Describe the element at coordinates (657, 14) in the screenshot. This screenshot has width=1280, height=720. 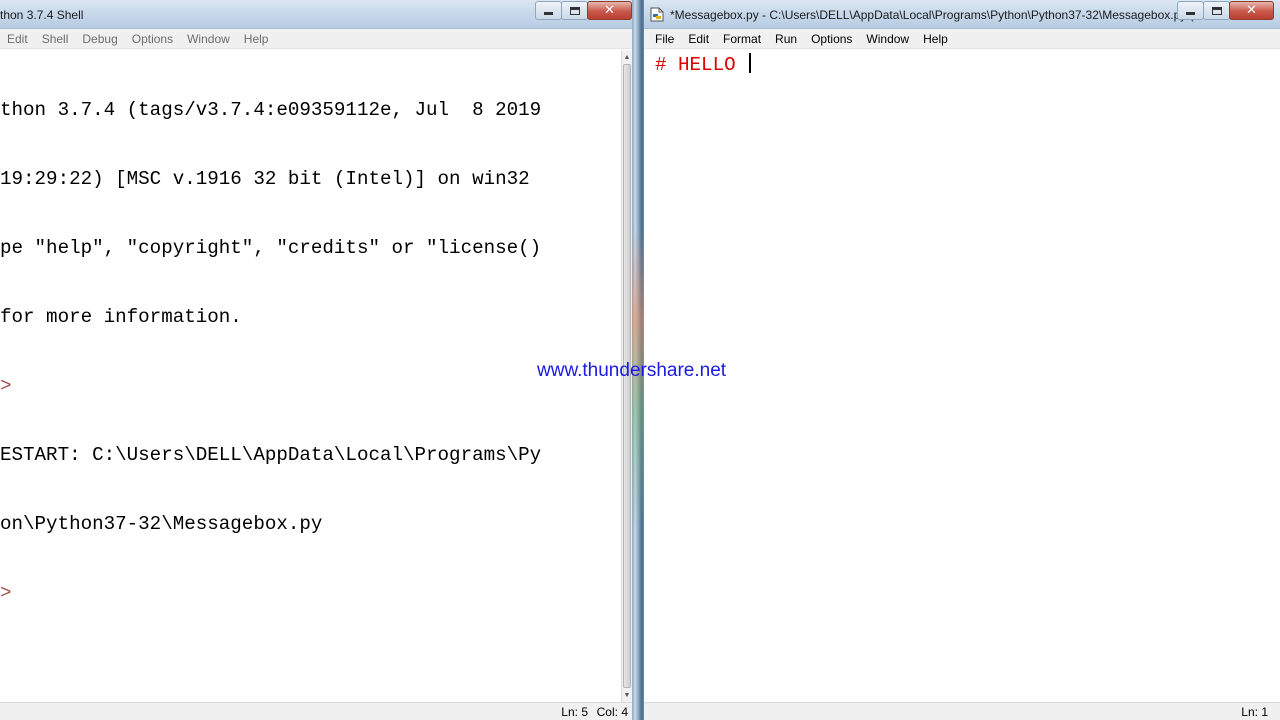
I see `python-file-icon` at that location.